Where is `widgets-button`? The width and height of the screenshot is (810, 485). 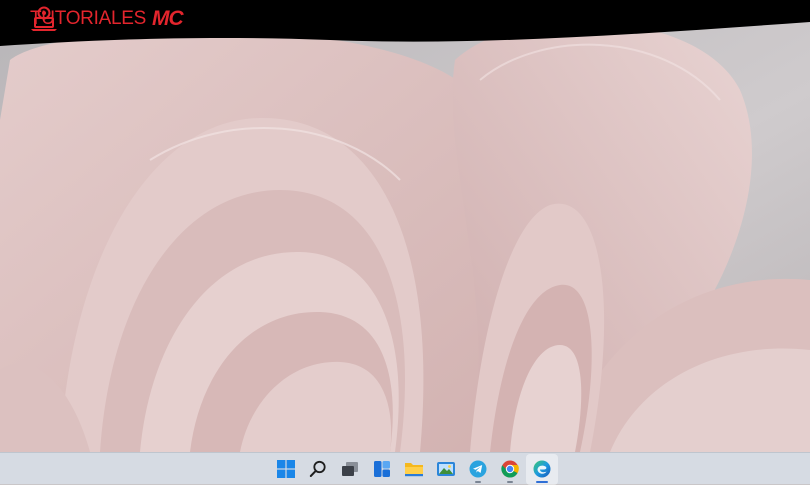
widgets-button is located at coordinates (382, 469).